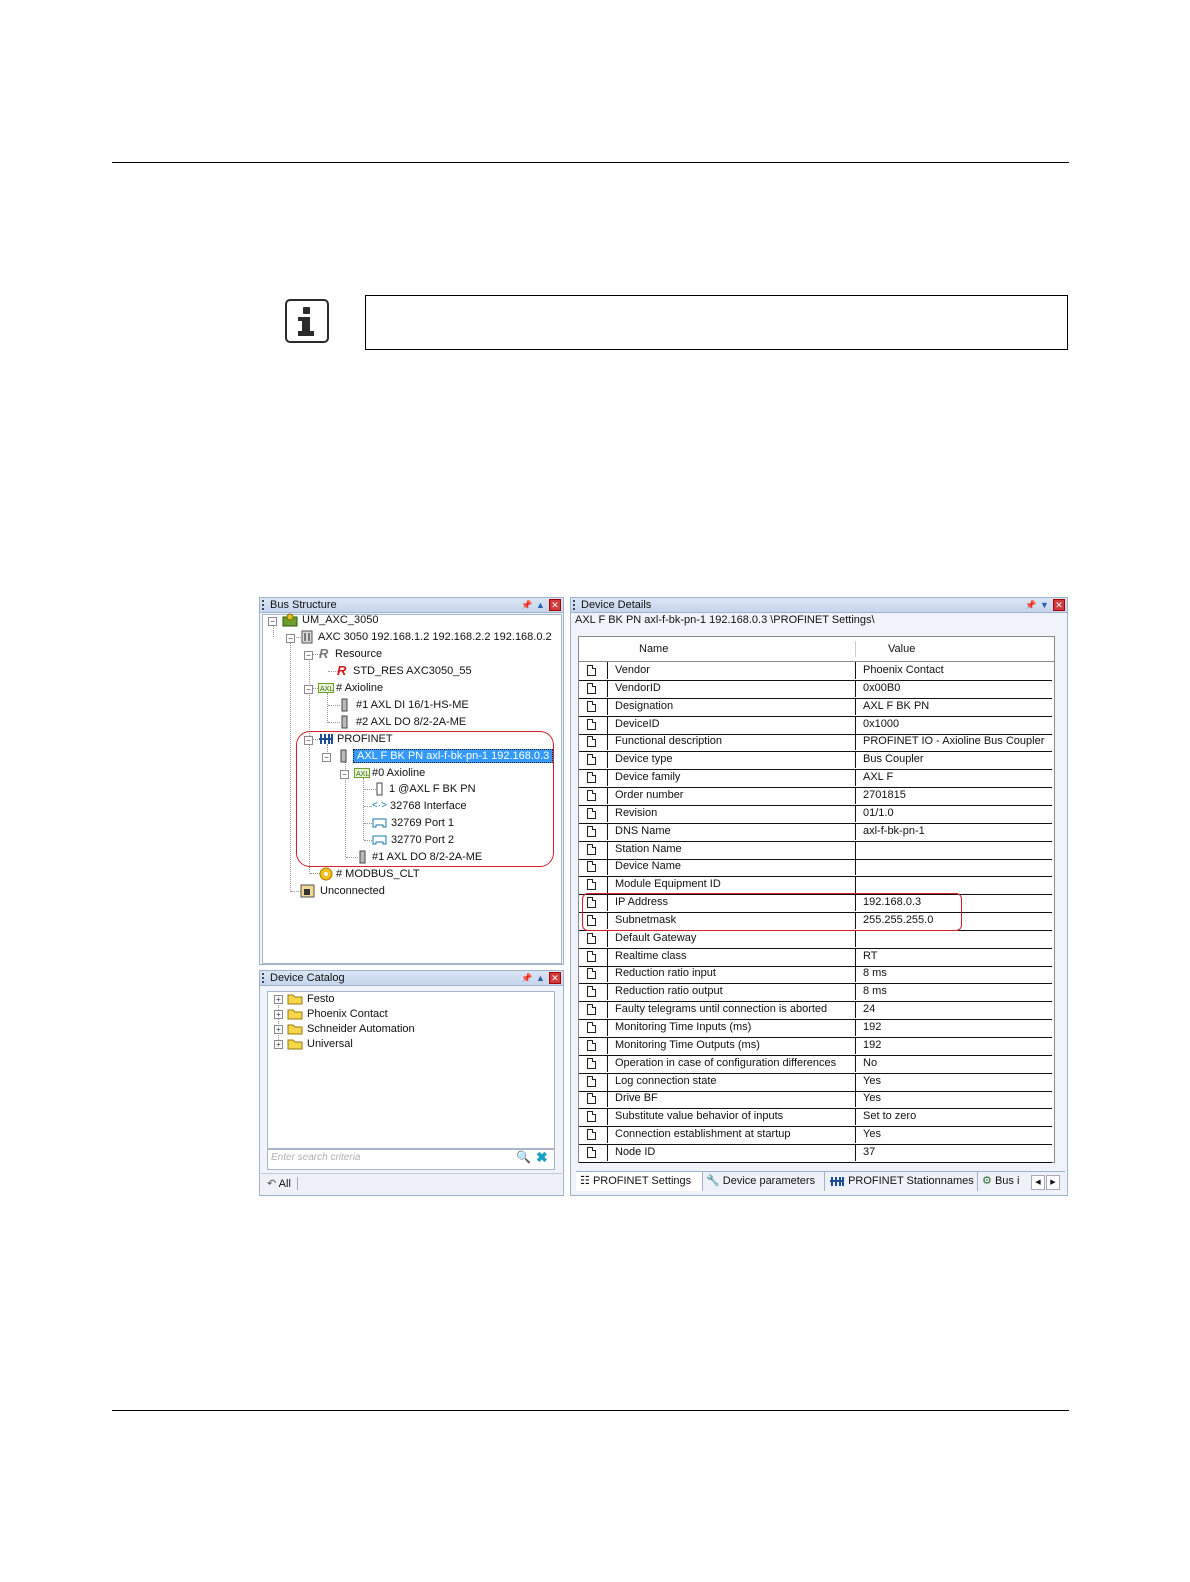 Image resolution: width=1190 pixels, height=1582 pixels. What do you see at coordinates (815, 1082) in the screenshot?
I see `detail-row: Log connection state Yes` at bounding box center [815, 1082].